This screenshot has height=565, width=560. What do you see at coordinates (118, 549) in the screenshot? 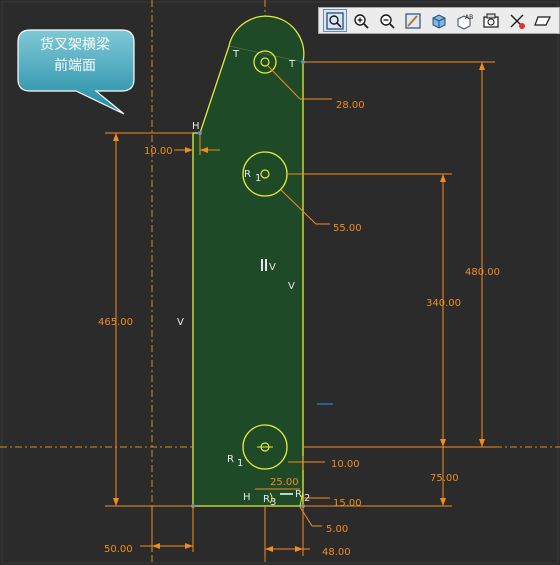
I see `dim-bottom-width: 50.00` at bounding box center [118, 549].